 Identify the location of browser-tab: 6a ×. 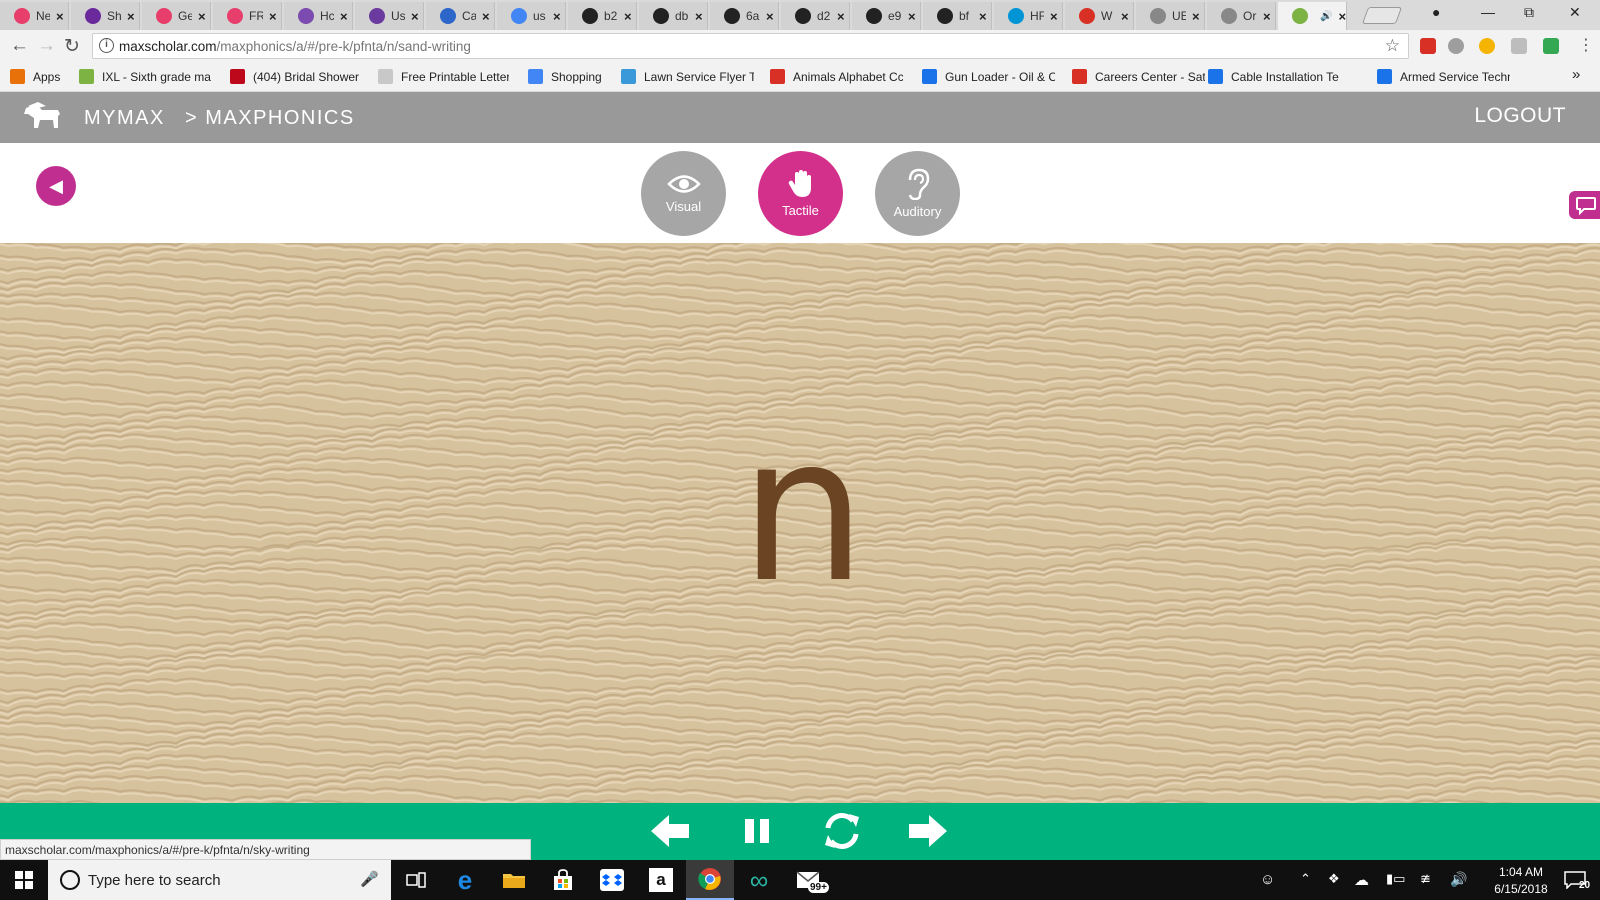
(744, 16).